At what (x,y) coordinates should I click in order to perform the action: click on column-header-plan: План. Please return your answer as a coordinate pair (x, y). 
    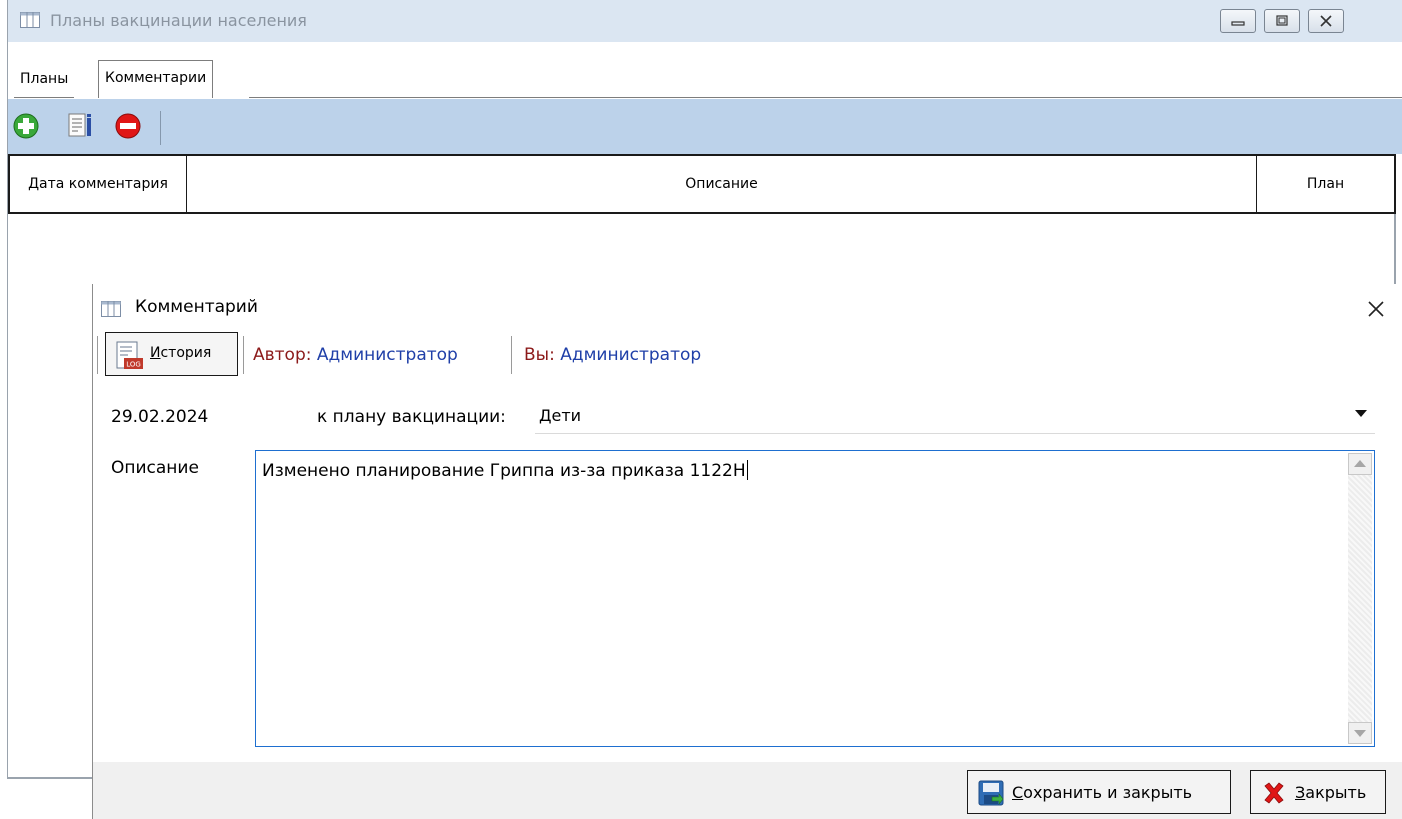
    Looking at the image, I should click on (1325, 184).